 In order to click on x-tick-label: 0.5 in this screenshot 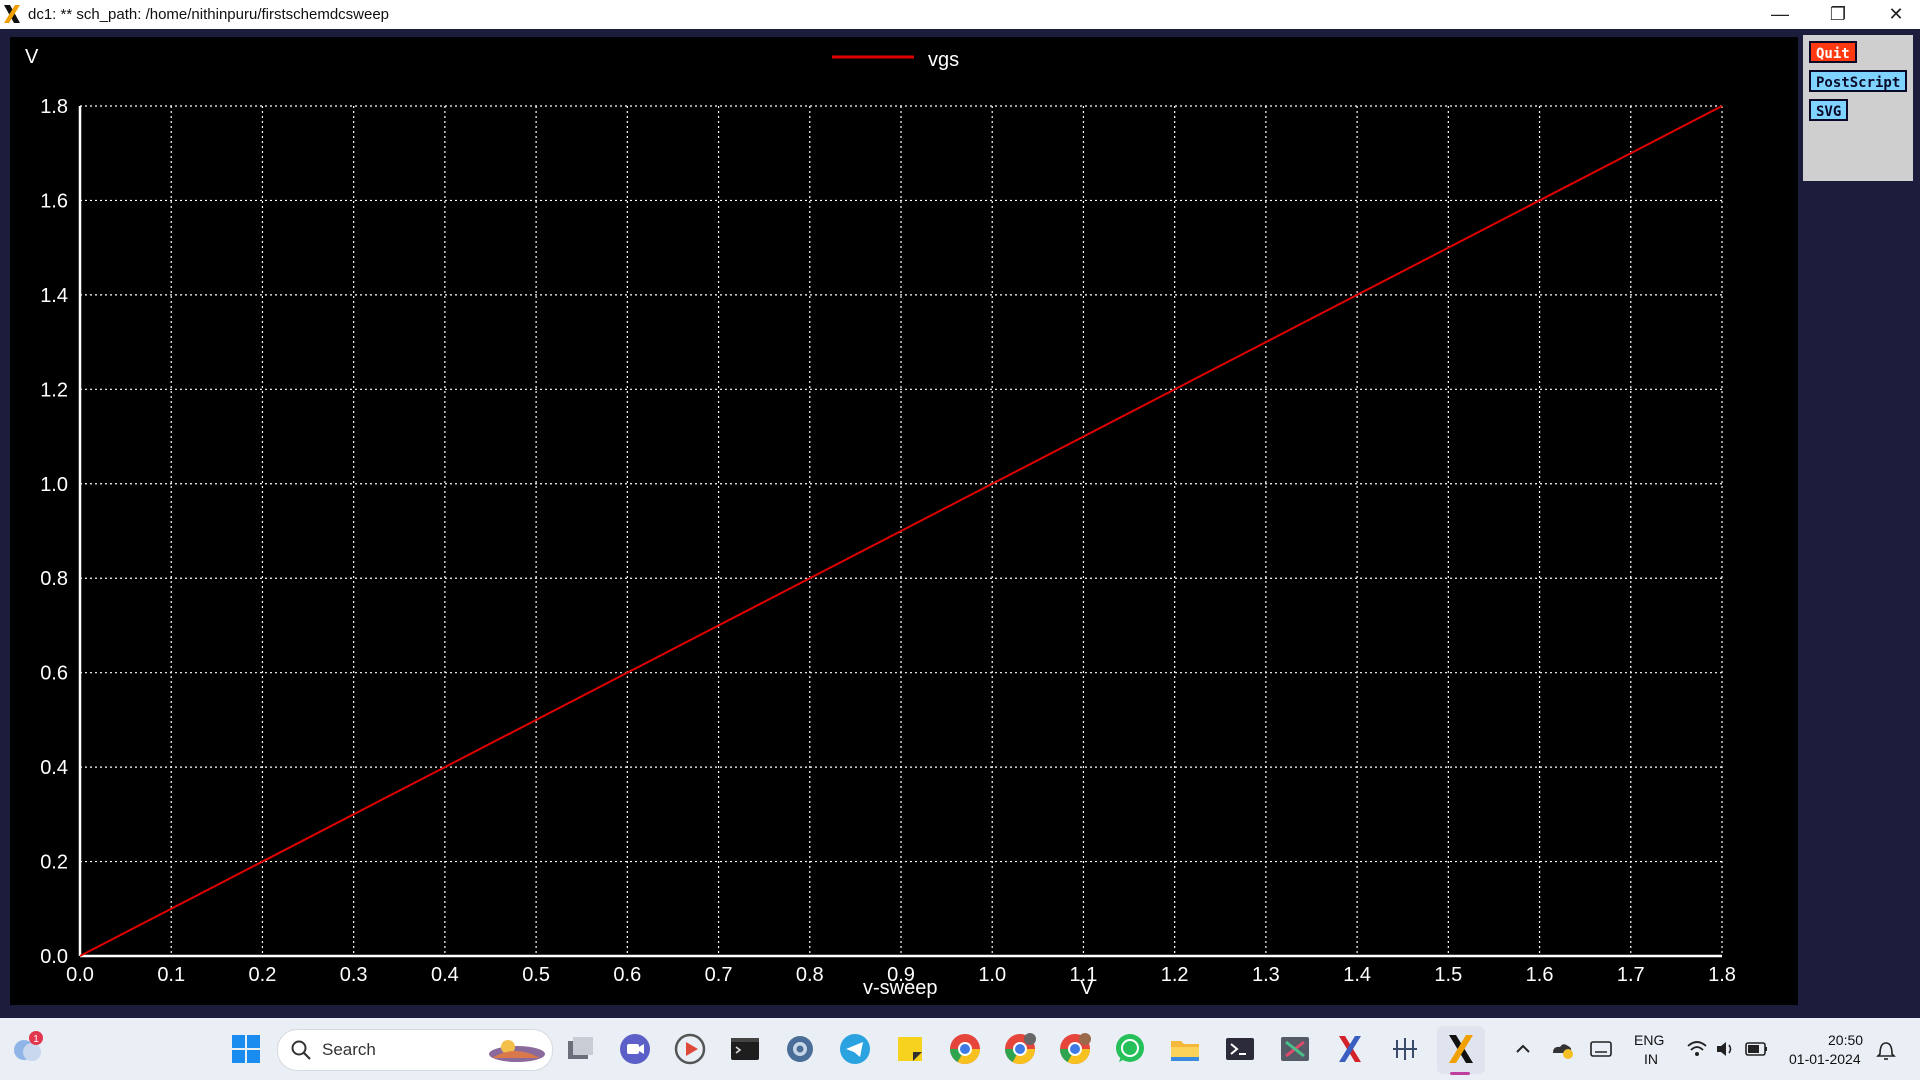, I will do `click(536, 975)`.